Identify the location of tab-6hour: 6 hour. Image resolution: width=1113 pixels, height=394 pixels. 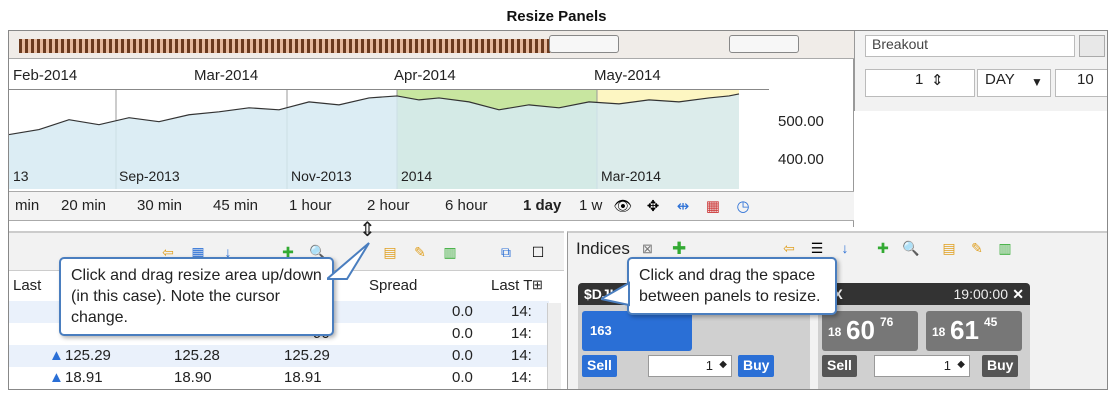
(466, 205).